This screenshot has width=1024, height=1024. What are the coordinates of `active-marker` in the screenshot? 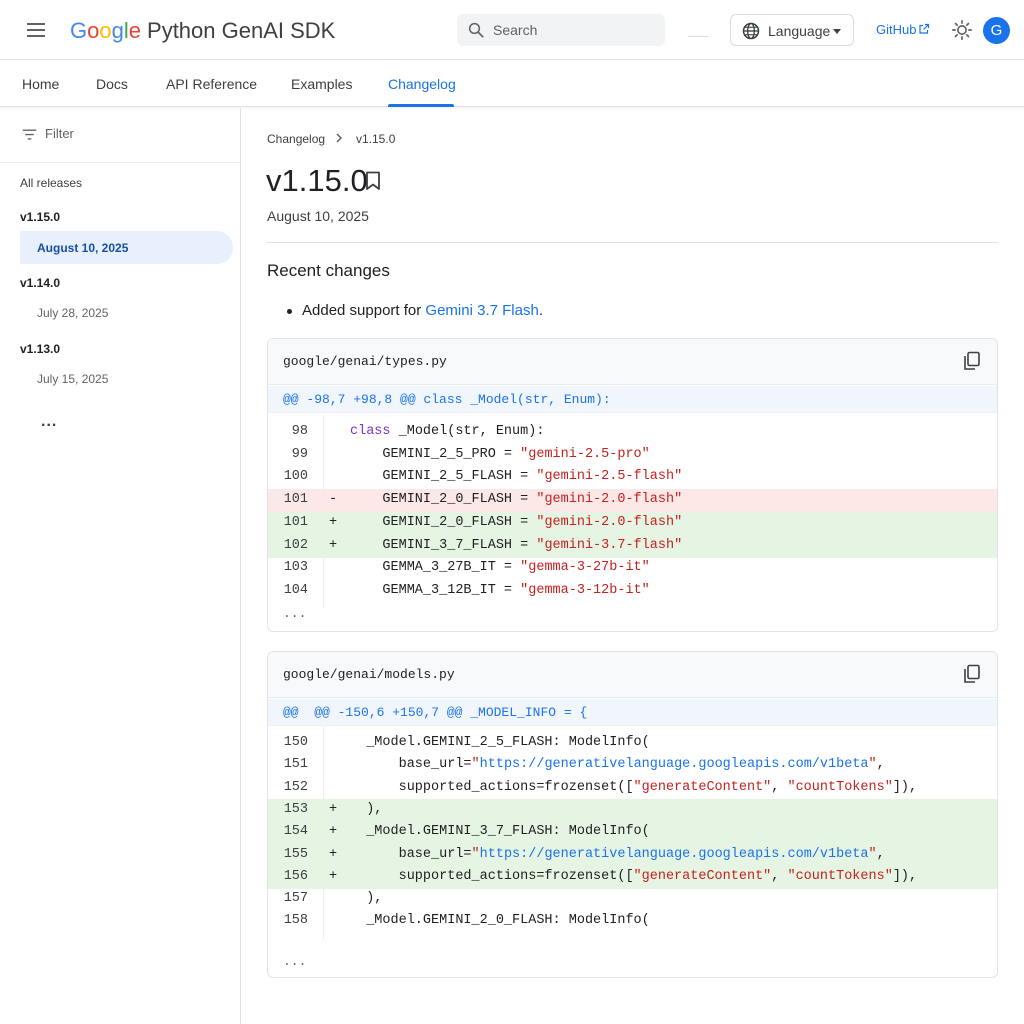 It's located at (21, 247).